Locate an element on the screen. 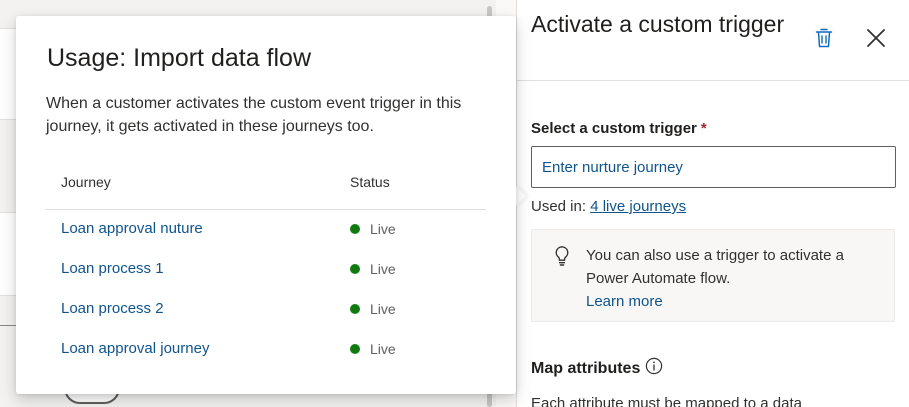 This screenshot has height=407, width=909. close-button is located at coordinates (876, 38).